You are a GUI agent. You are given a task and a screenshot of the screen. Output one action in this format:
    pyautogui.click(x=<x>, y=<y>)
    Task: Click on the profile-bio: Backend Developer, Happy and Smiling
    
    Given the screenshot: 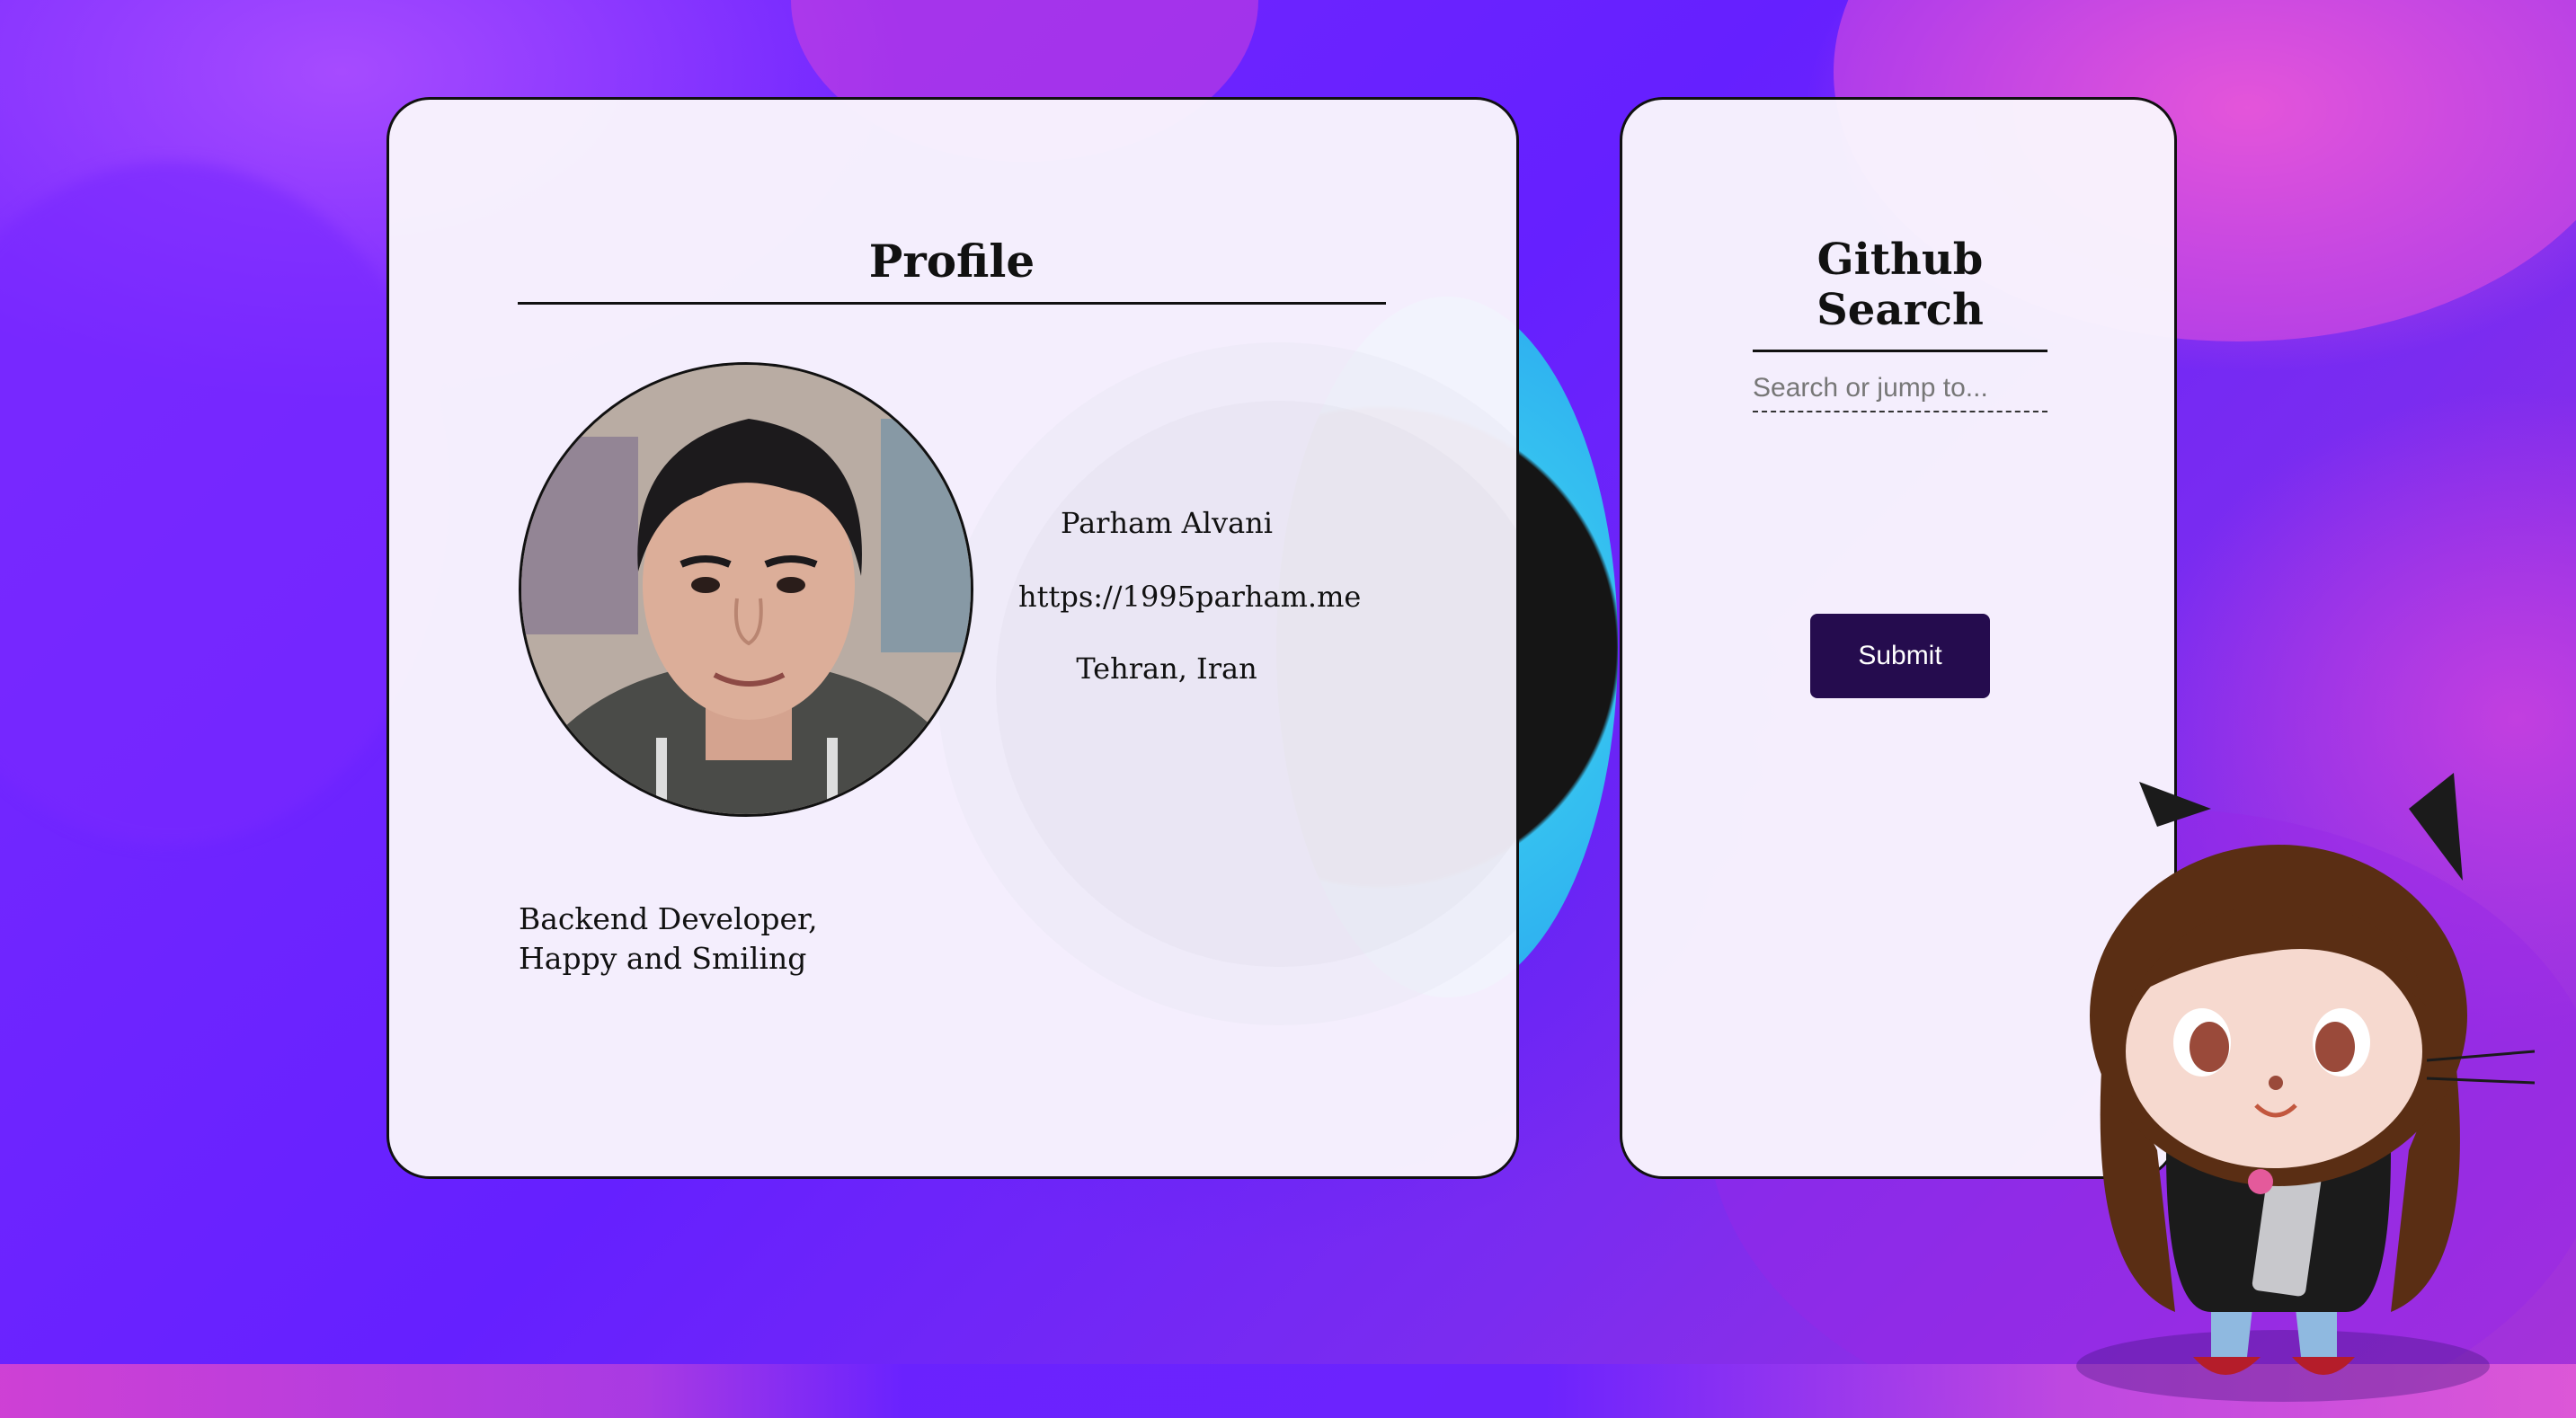 What is the action you would take?
    pyautogui.click(x=668, y=939)
    